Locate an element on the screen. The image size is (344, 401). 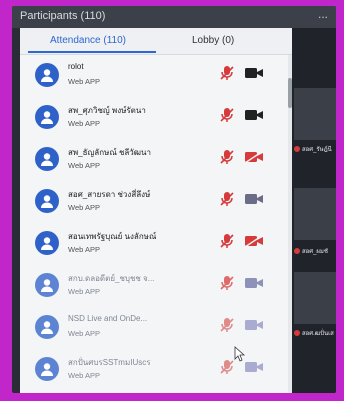
participant-row: NSD Live and OnDe... Web APP is located at coordinates (154, 328).